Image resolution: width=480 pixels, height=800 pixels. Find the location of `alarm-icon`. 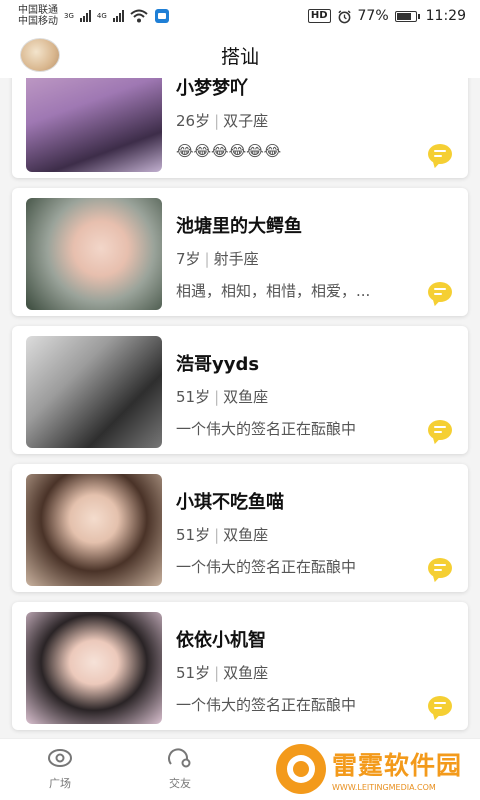

alarm-icon is located at coordinates (344, 16).